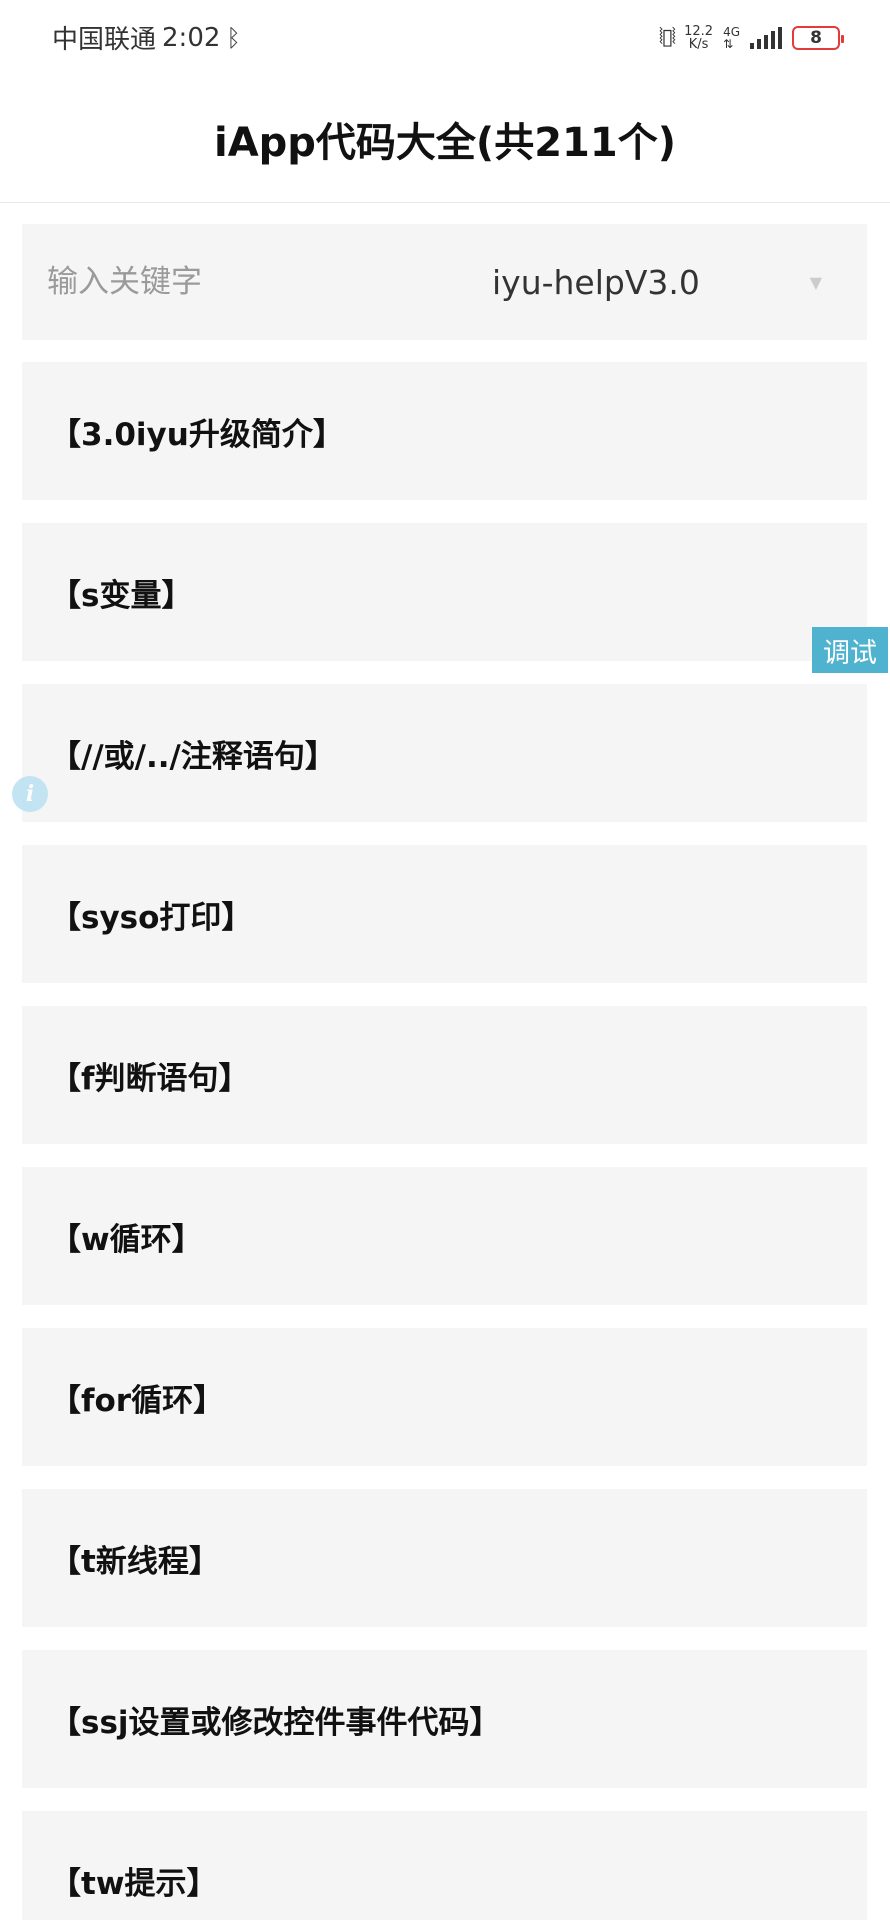 The image size is (890, 1920). I want to click on info-icon: i, so click(30, 794).